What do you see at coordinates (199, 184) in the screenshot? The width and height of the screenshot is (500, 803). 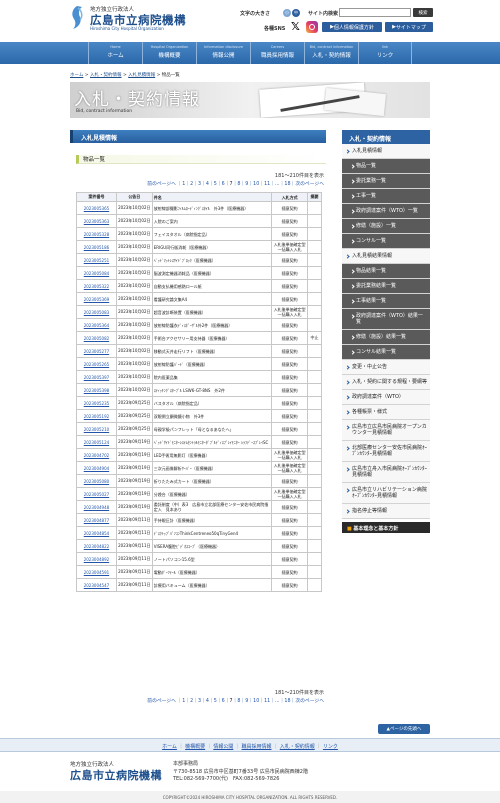 I see `page-link-top: 3` at bounding box center [199, 184].